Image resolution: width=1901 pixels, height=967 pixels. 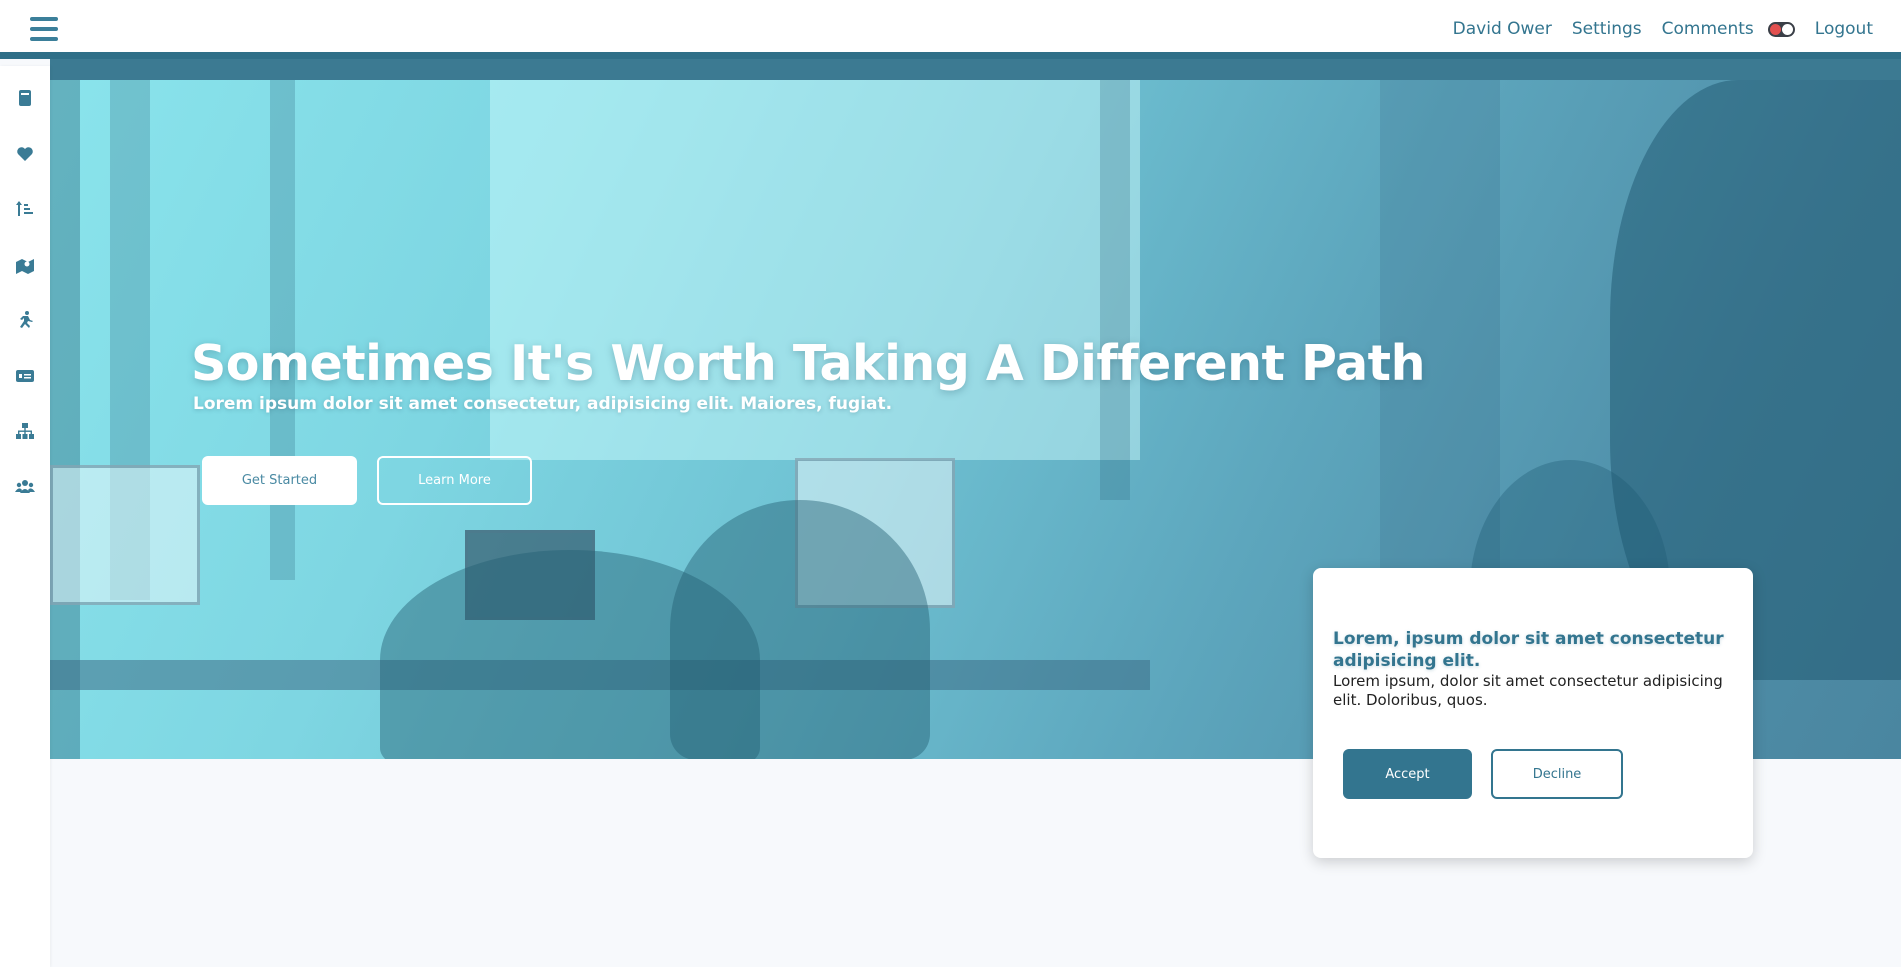 What do you see at coordinates (25, 516) in the screenshot?
I see `sidebar` at bounding box center [25, 516].